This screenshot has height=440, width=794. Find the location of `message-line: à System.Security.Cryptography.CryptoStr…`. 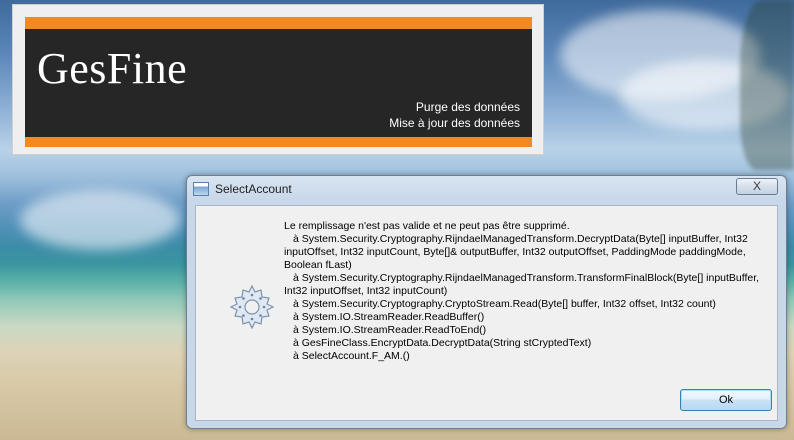

message-line: à System.Security.Cryptography.CryptoStr… is located at coordinates (504, 304).